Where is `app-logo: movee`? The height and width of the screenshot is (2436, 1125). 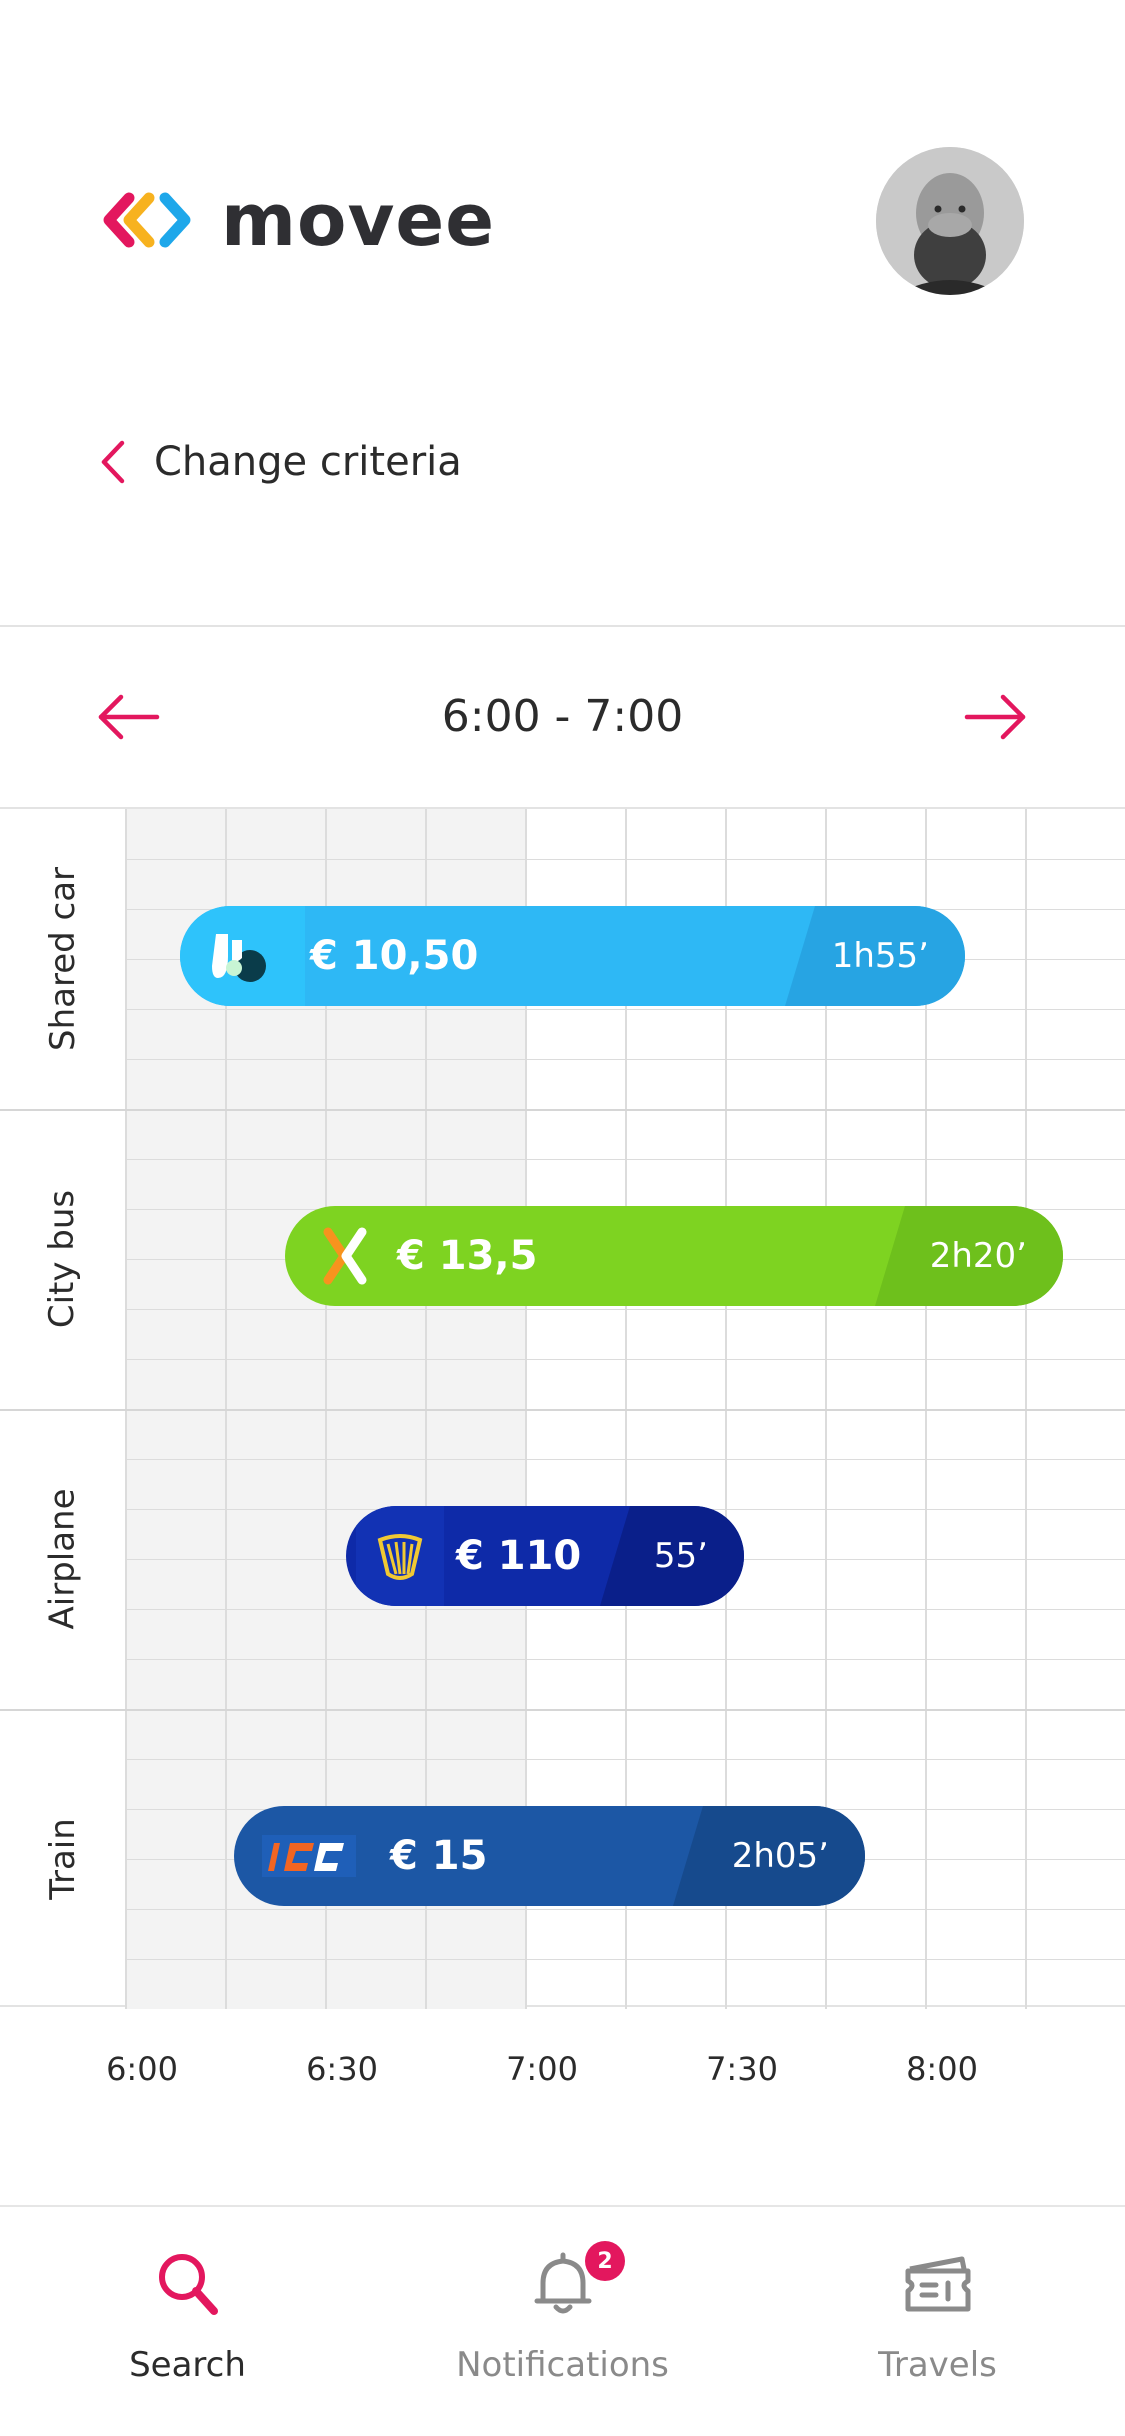
app-logo: movee is located at coordinates (297, 220).